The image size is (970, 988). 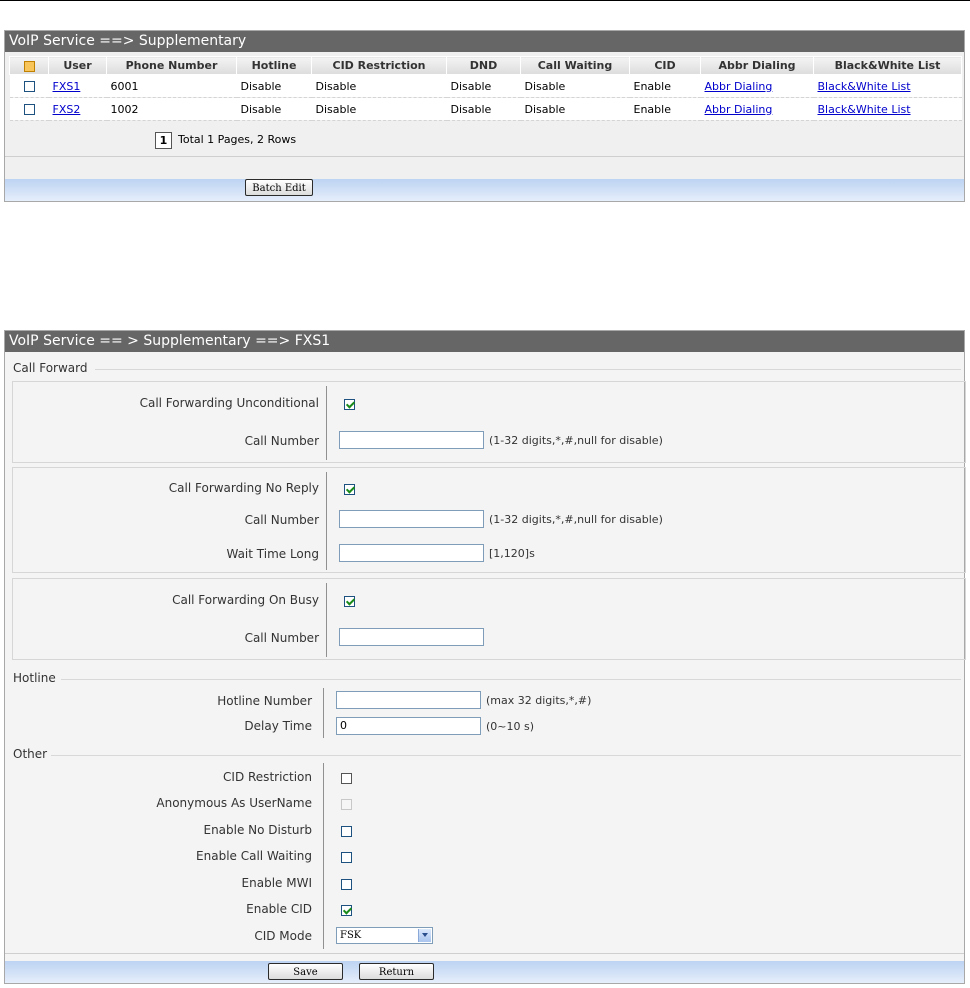 I want to click on col-header-dnd: DND, so click(x=483, y=65).